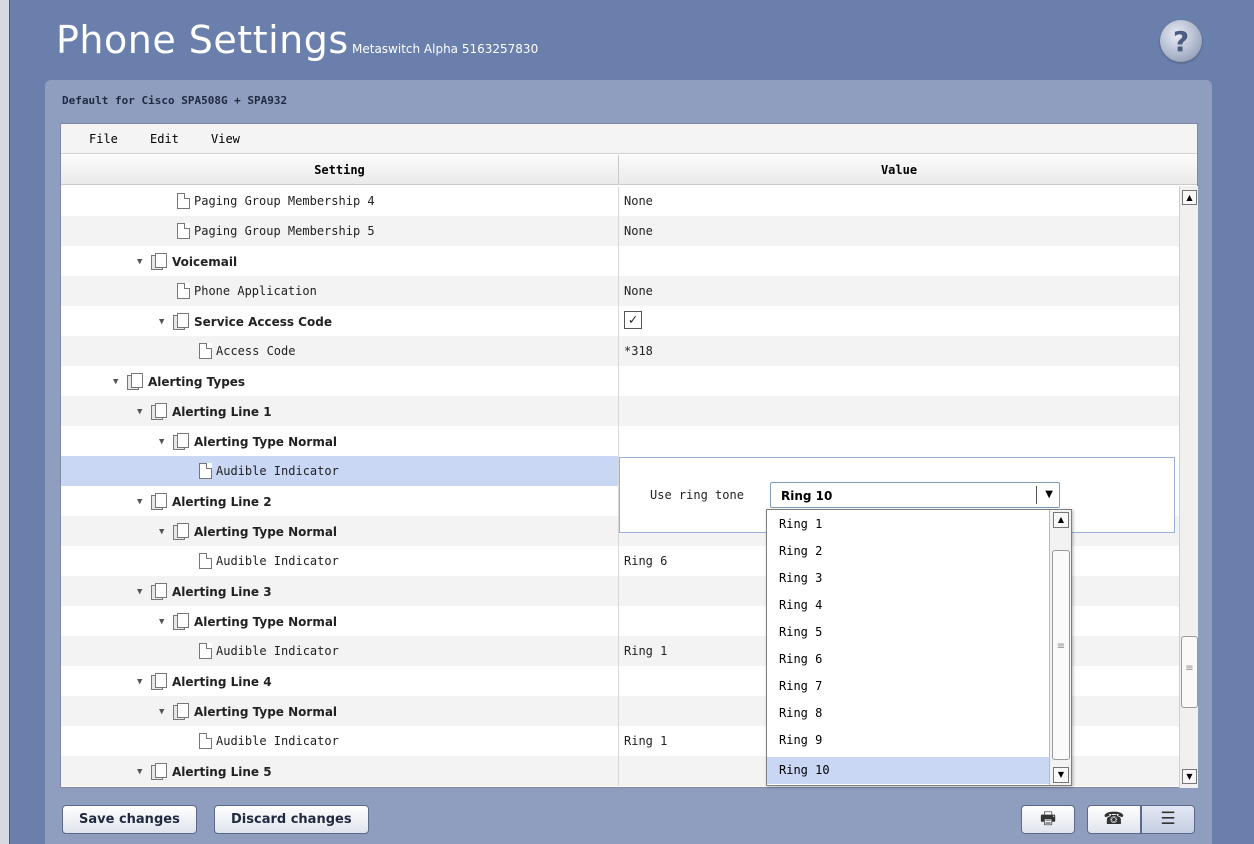 This screenshot has height=844, width=1254. What do you see at coordinates (915, 495) in the screenshot?
I see `ring-tone-select: Ring 10 ▼` at bounding box center [915, 495].